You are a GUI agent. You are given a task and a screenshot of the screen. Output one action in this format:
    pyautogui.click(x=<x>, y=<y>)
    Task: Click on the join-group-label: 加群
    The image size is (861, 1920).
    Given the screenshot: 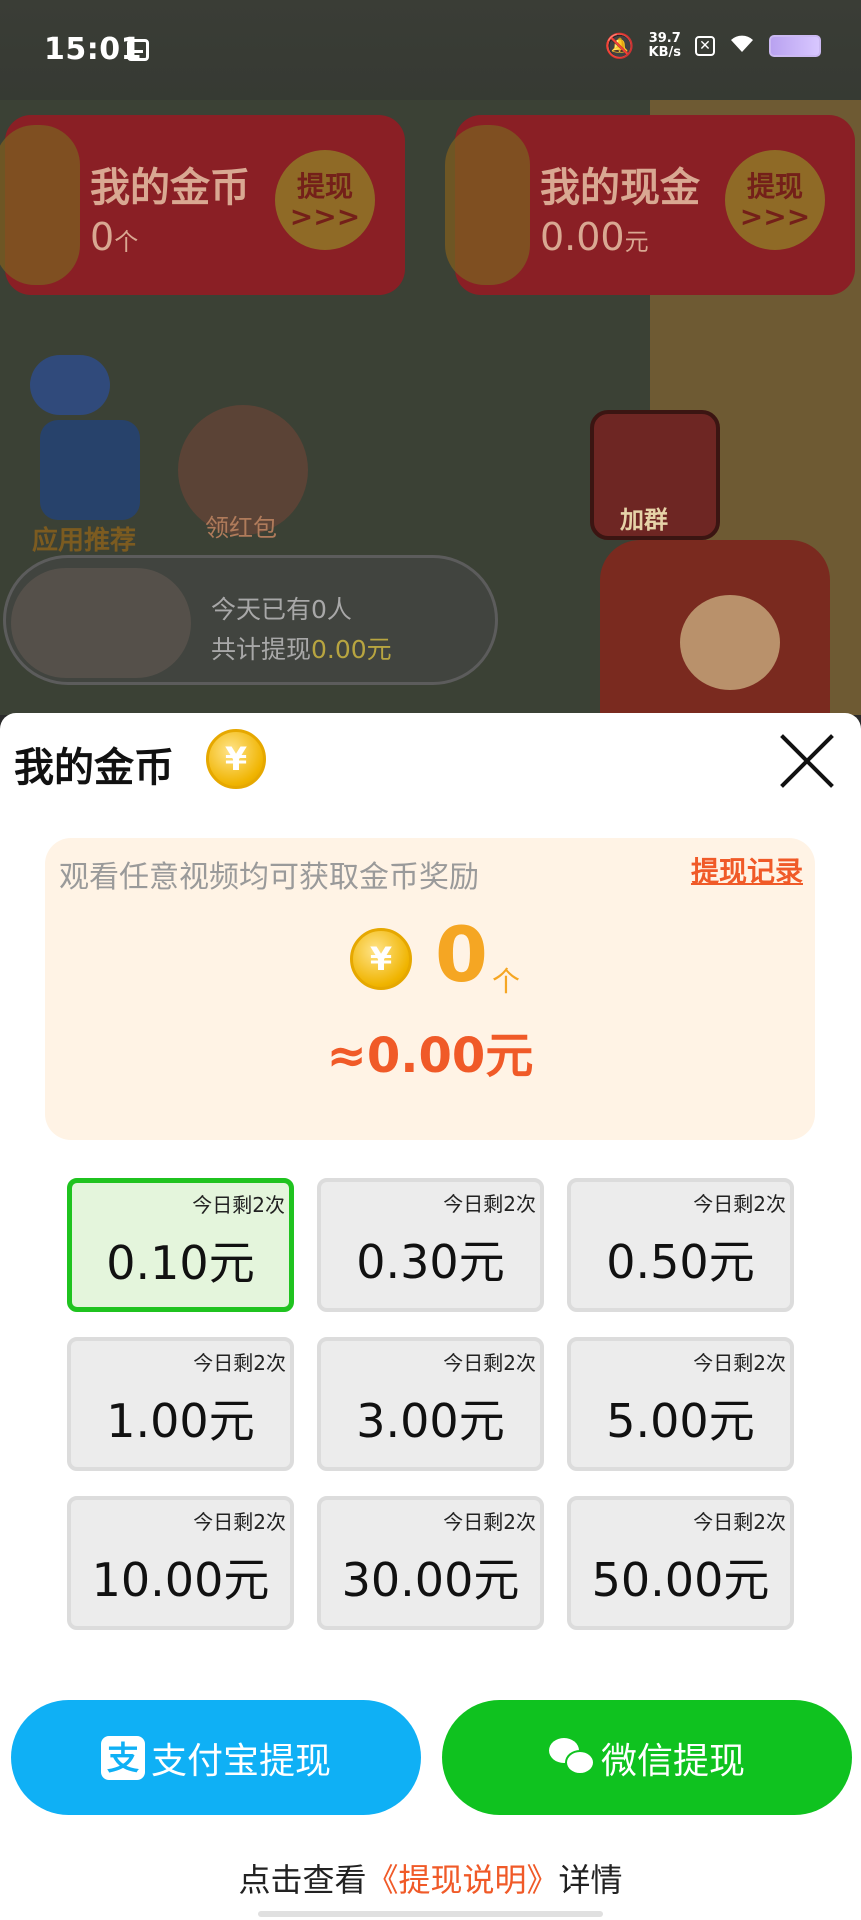 What is the action you would take?
    pyautogui.click(x=644, y=520)
    